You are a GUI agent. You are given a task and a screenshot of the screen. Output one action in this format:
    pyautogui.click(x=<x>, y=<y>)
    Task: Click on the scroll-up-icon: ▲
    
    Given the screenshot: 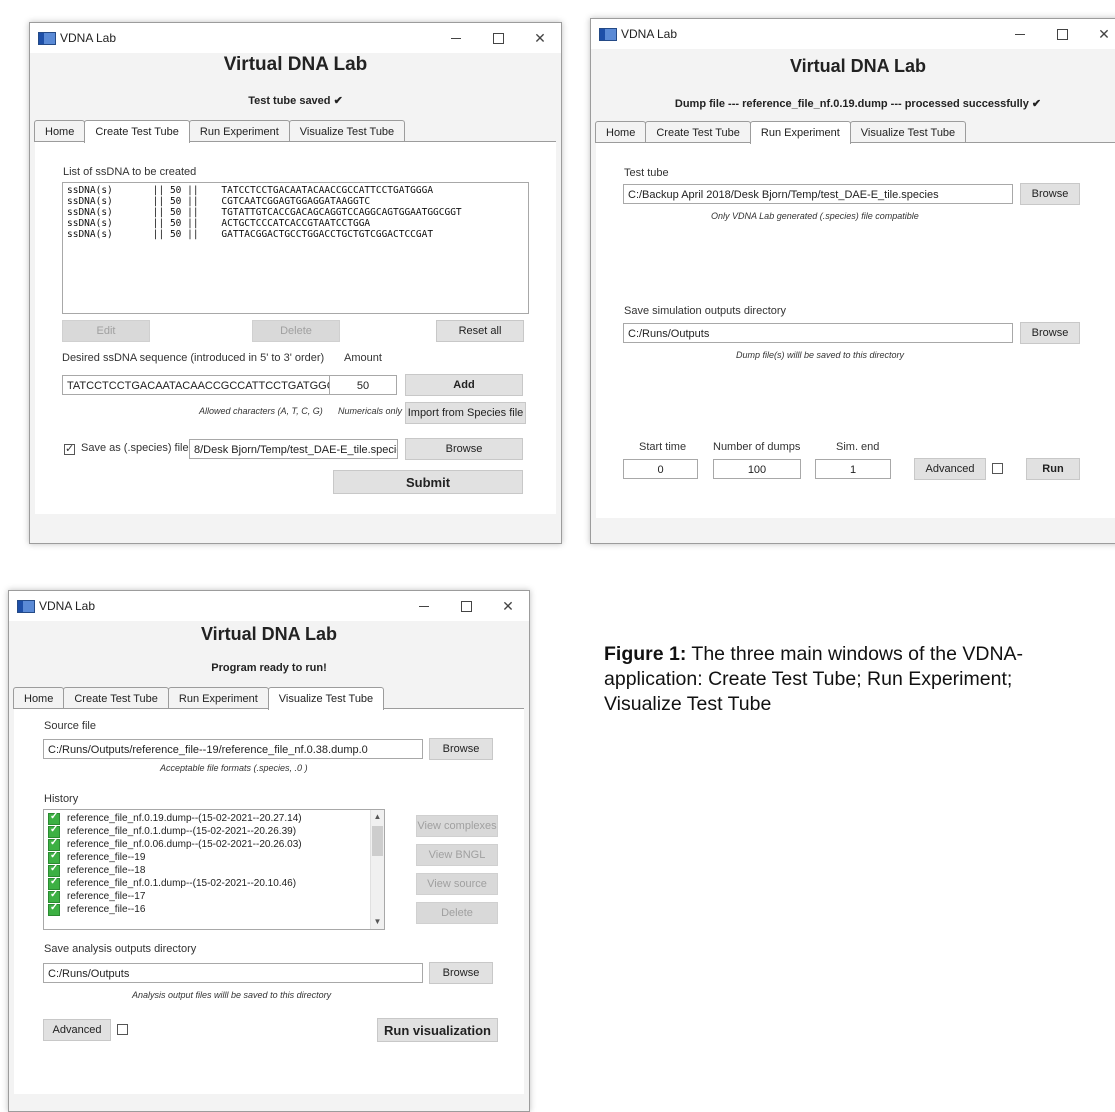 What is the action you would take?
    pyautogui.click(x=377, y=817)
    